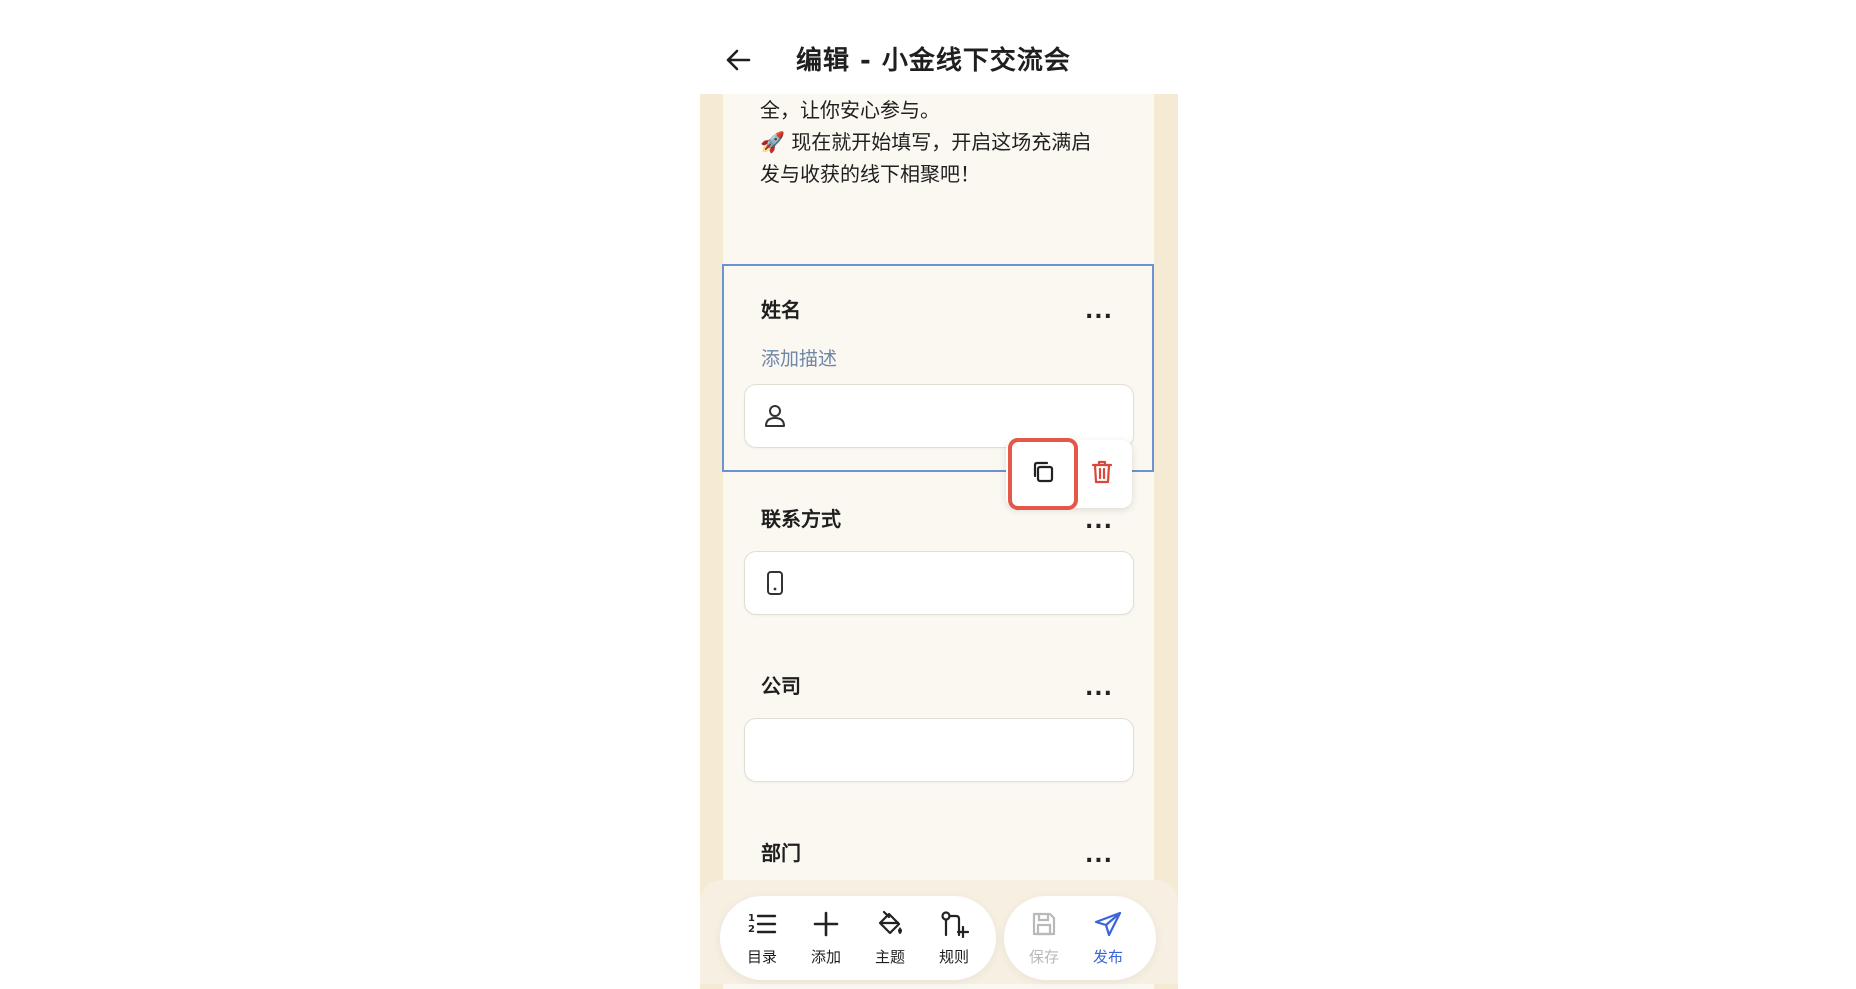  I want to click on list-ordered-icon: 1 2, so click(762, 926).